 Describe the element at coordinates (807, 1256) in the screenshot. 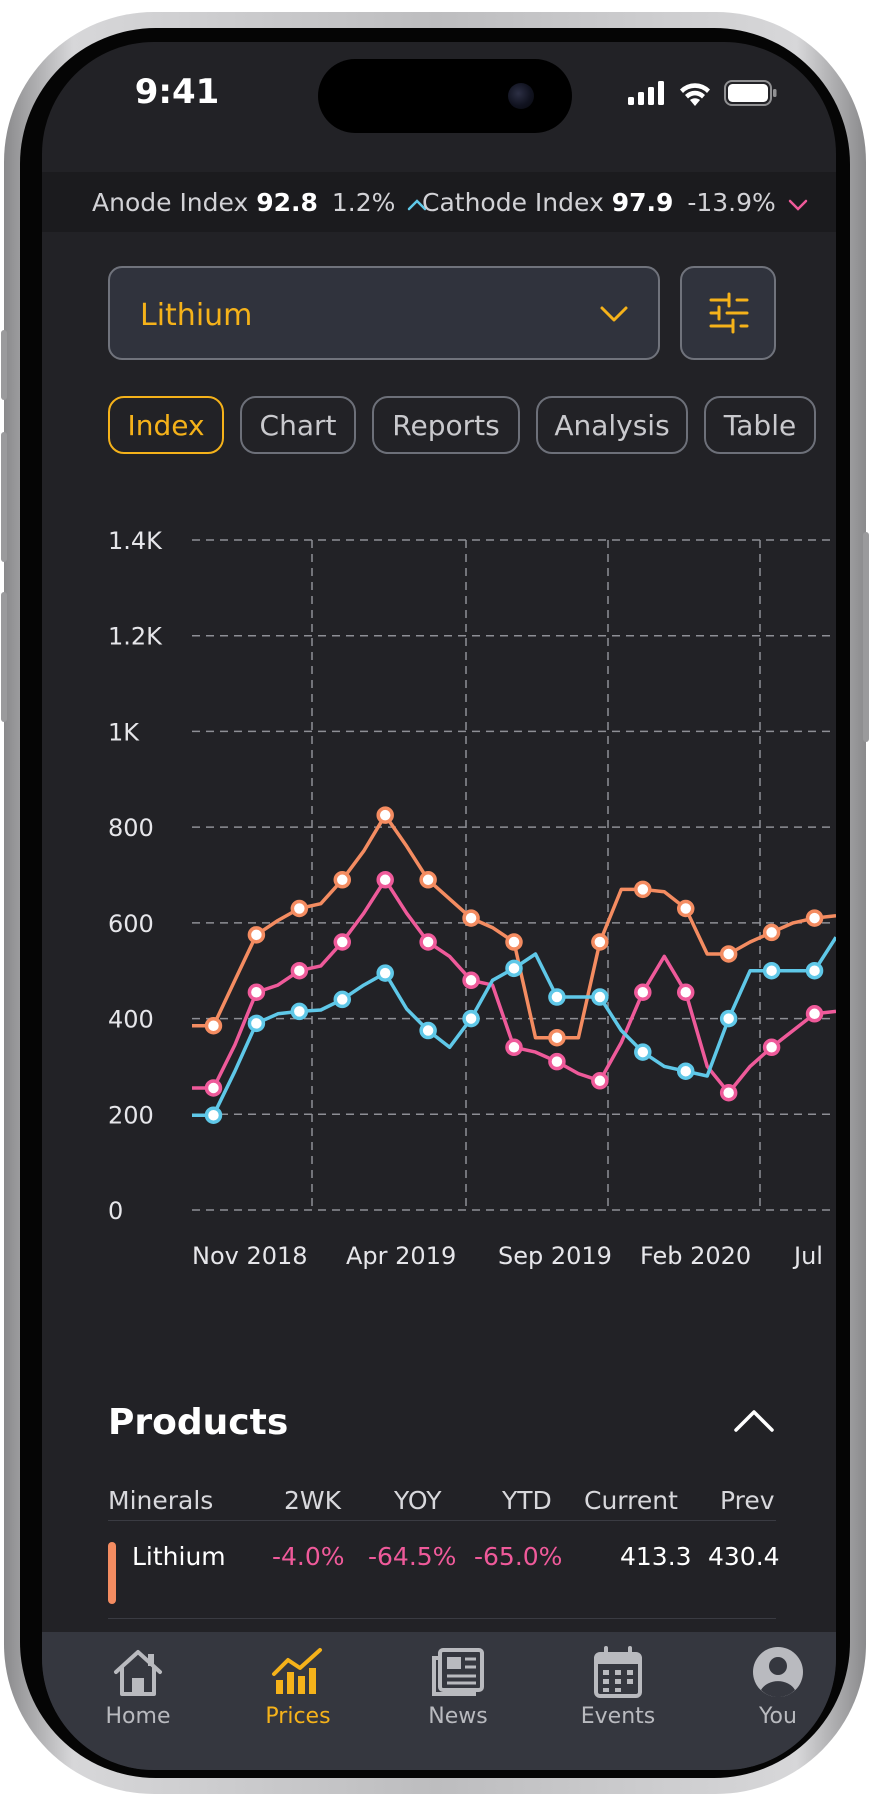

I see `x-tick-label: Jul` at that location.